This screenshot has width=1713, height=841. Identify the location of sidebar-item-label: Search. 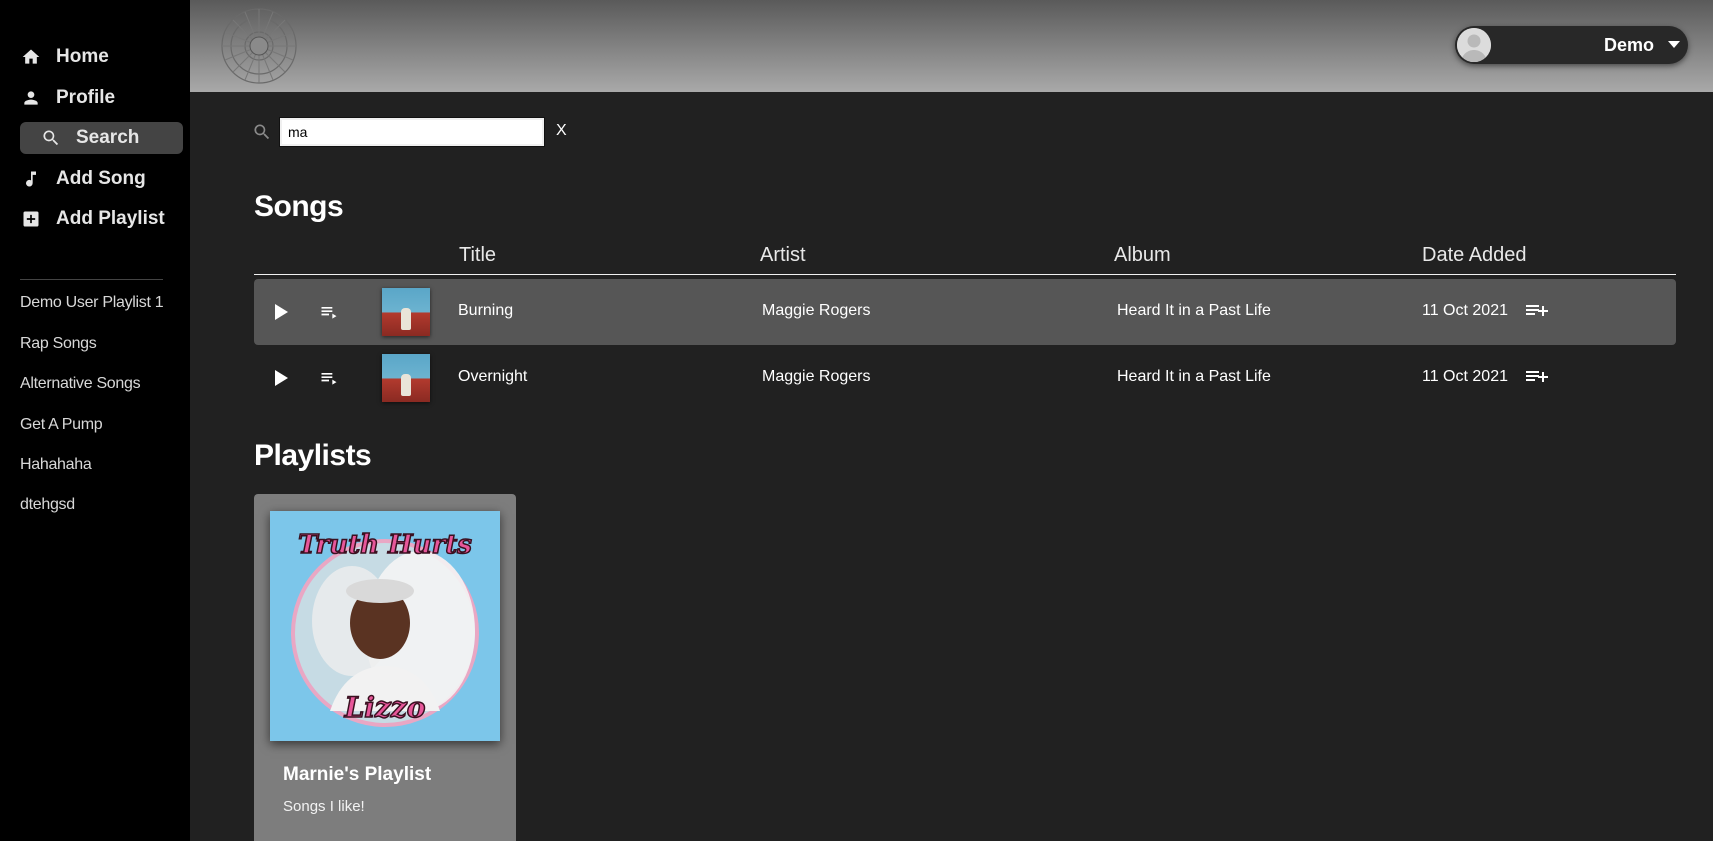
(108, 137).